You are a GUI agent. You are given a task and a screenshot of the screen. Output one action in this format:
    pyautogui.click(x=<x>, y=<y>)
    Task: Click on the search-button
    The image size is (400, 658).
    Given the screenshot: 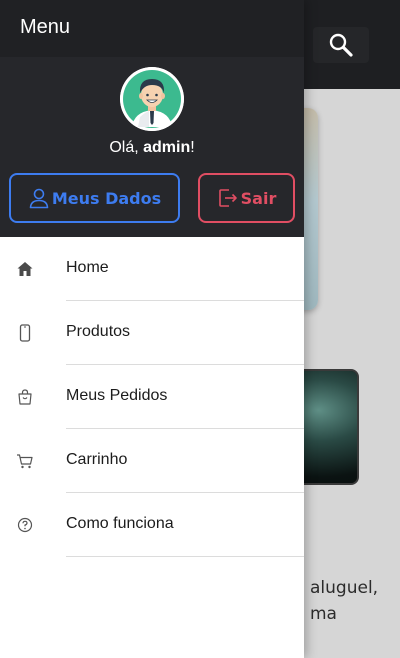 What is the action you would take?
    pyautogui.click(x=341, y=45)
    